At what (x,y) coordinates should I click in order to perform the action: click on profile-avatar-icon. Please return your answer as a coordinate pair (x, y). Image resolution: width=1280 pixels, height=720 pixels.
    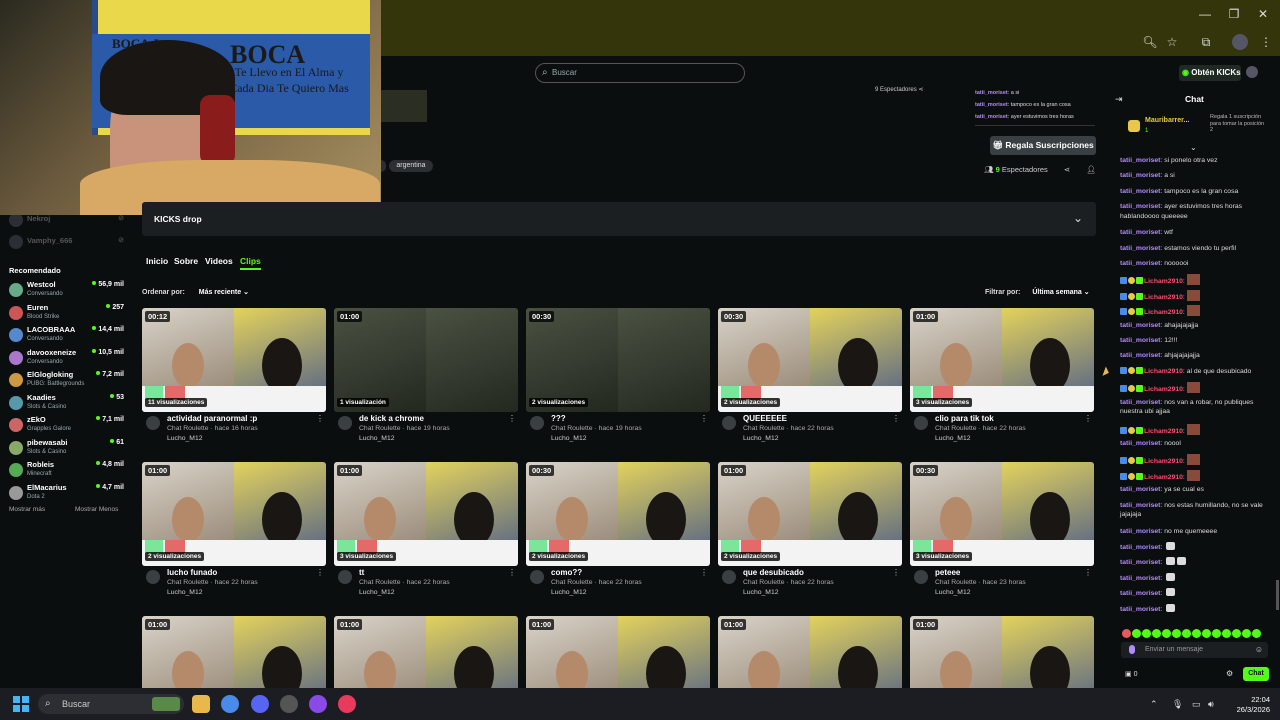
    Looking at the image, I should click on (1240, 42).